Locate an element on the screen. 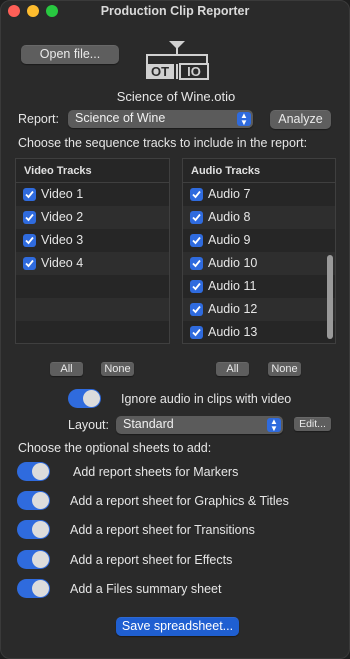 The width and height of the screenshot is (350, 659). markers-sheet-toggle is located at coordinates (33, 471).